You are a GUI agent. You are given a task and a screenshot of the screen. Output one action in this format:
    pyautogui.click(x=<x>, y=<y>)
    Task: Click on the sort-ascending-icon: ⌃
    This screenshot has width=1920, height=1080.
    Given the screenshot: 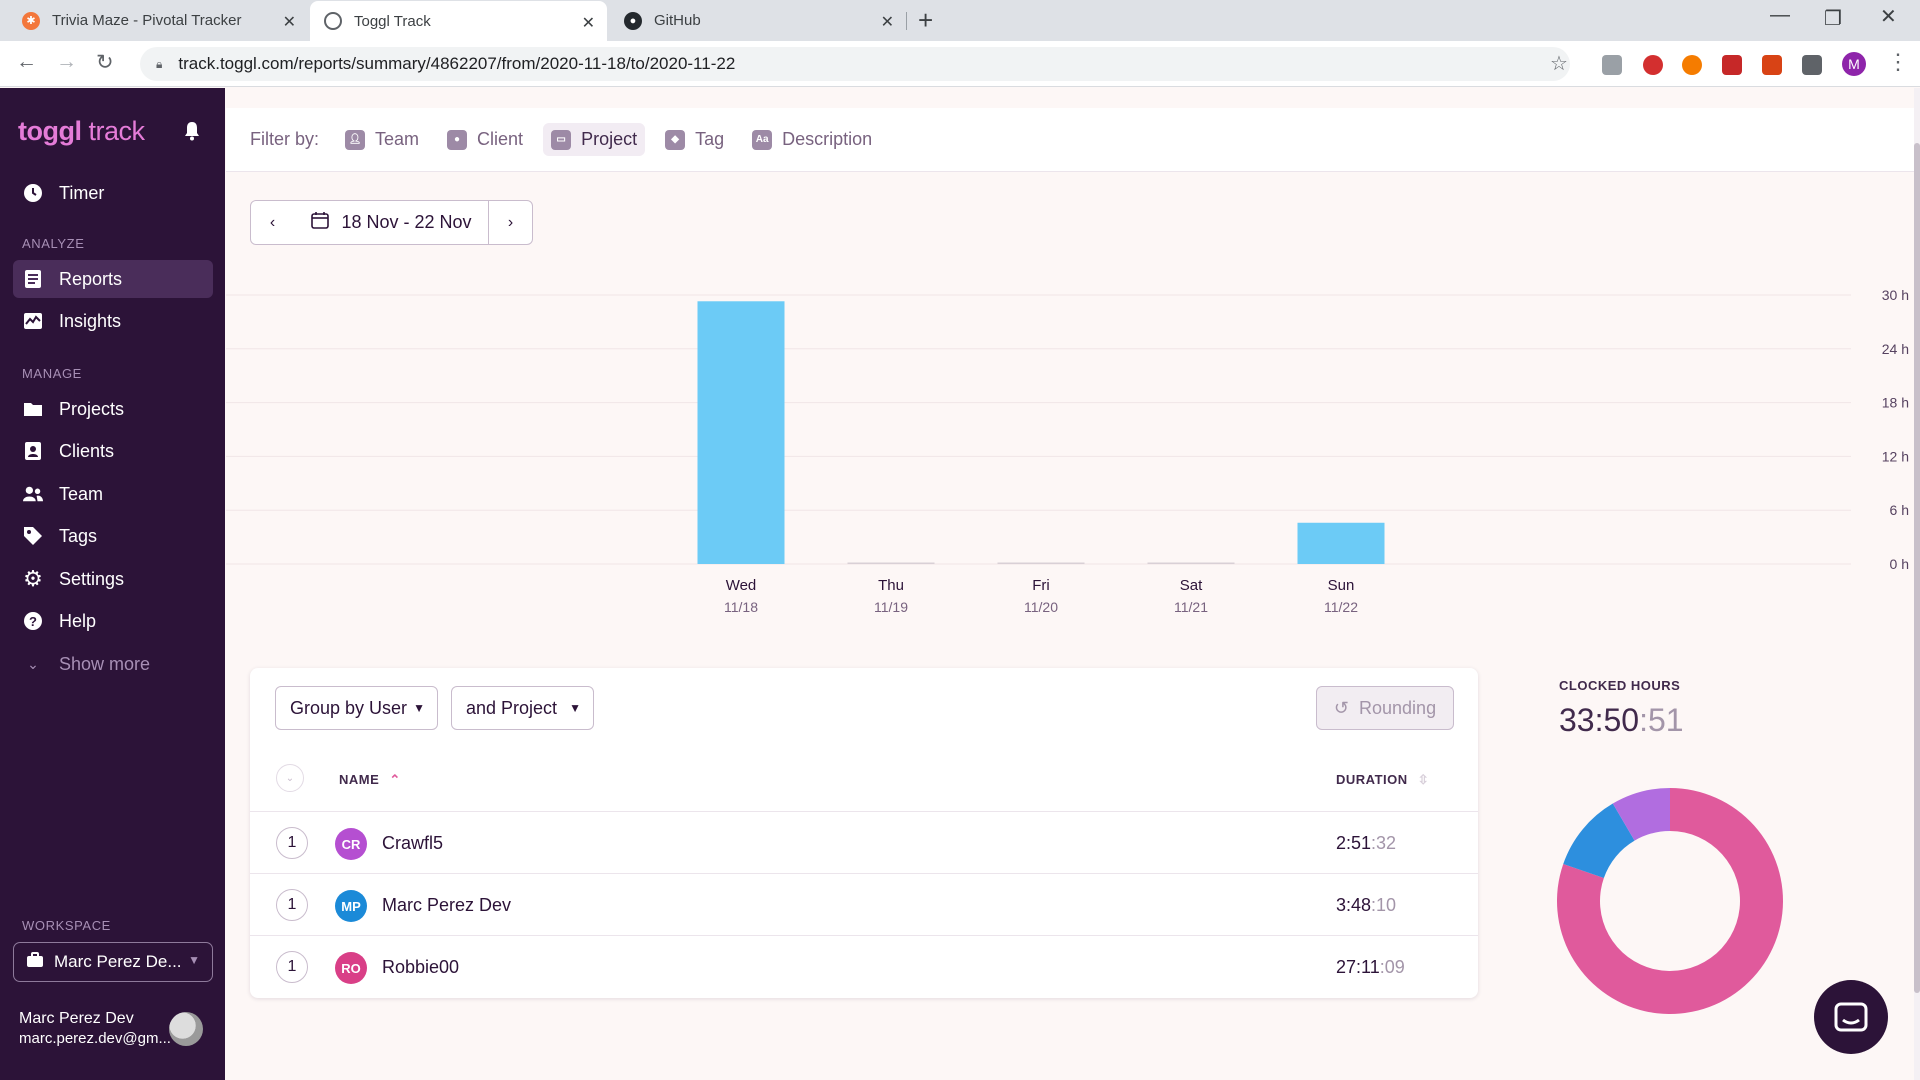 What is the action you would take?
    pyautogui.click(x=395, y=779)
    